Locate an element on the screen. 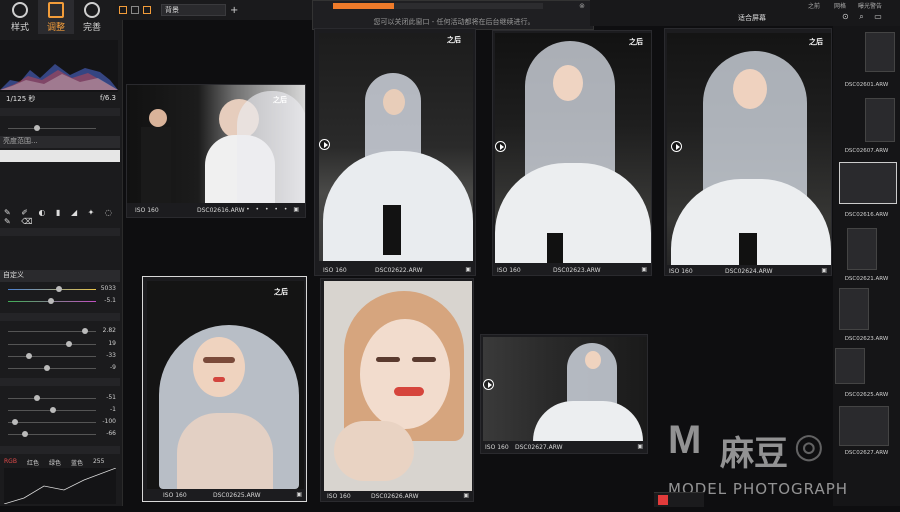  thumbnail-card-selected: 之后 ISO 160 DSC02625.ARW ▣ is located at coordinates (224, 389).